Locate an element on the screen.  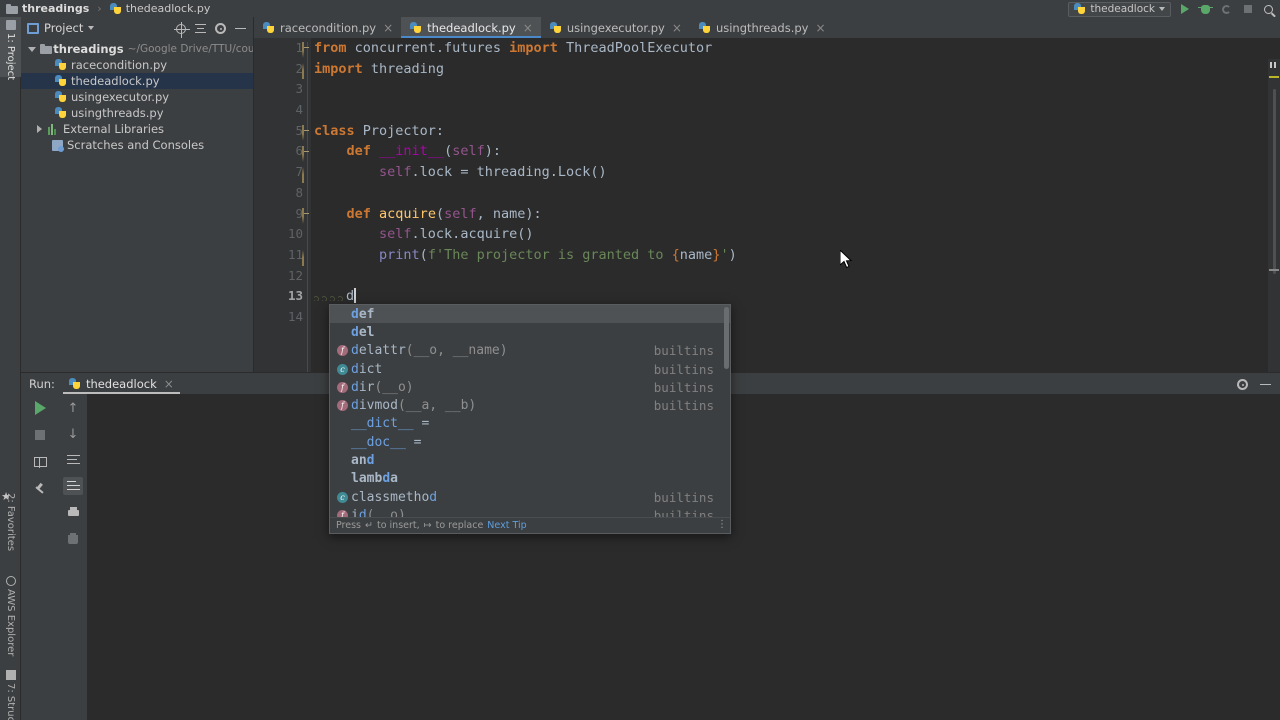
completion-item-def: def is located at coordinates (530, 314).